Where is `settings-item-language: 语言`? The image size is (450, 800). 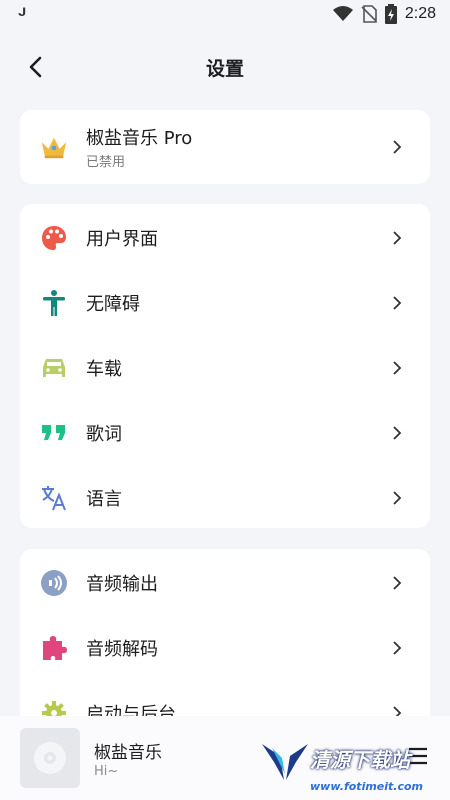
settings-item-language: 语言 is located at coordinates (225, 497).